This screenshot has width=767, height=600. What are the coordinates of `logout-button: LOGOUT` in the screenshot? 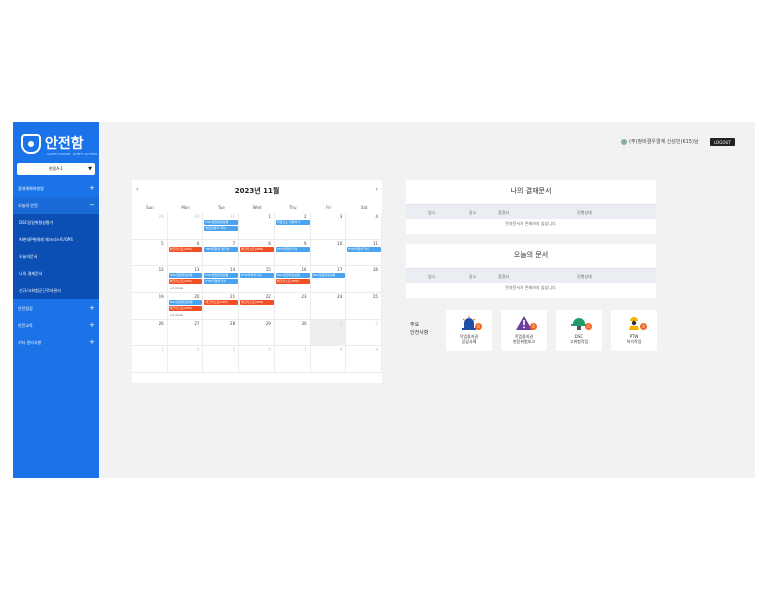 It's located at (722, 142).